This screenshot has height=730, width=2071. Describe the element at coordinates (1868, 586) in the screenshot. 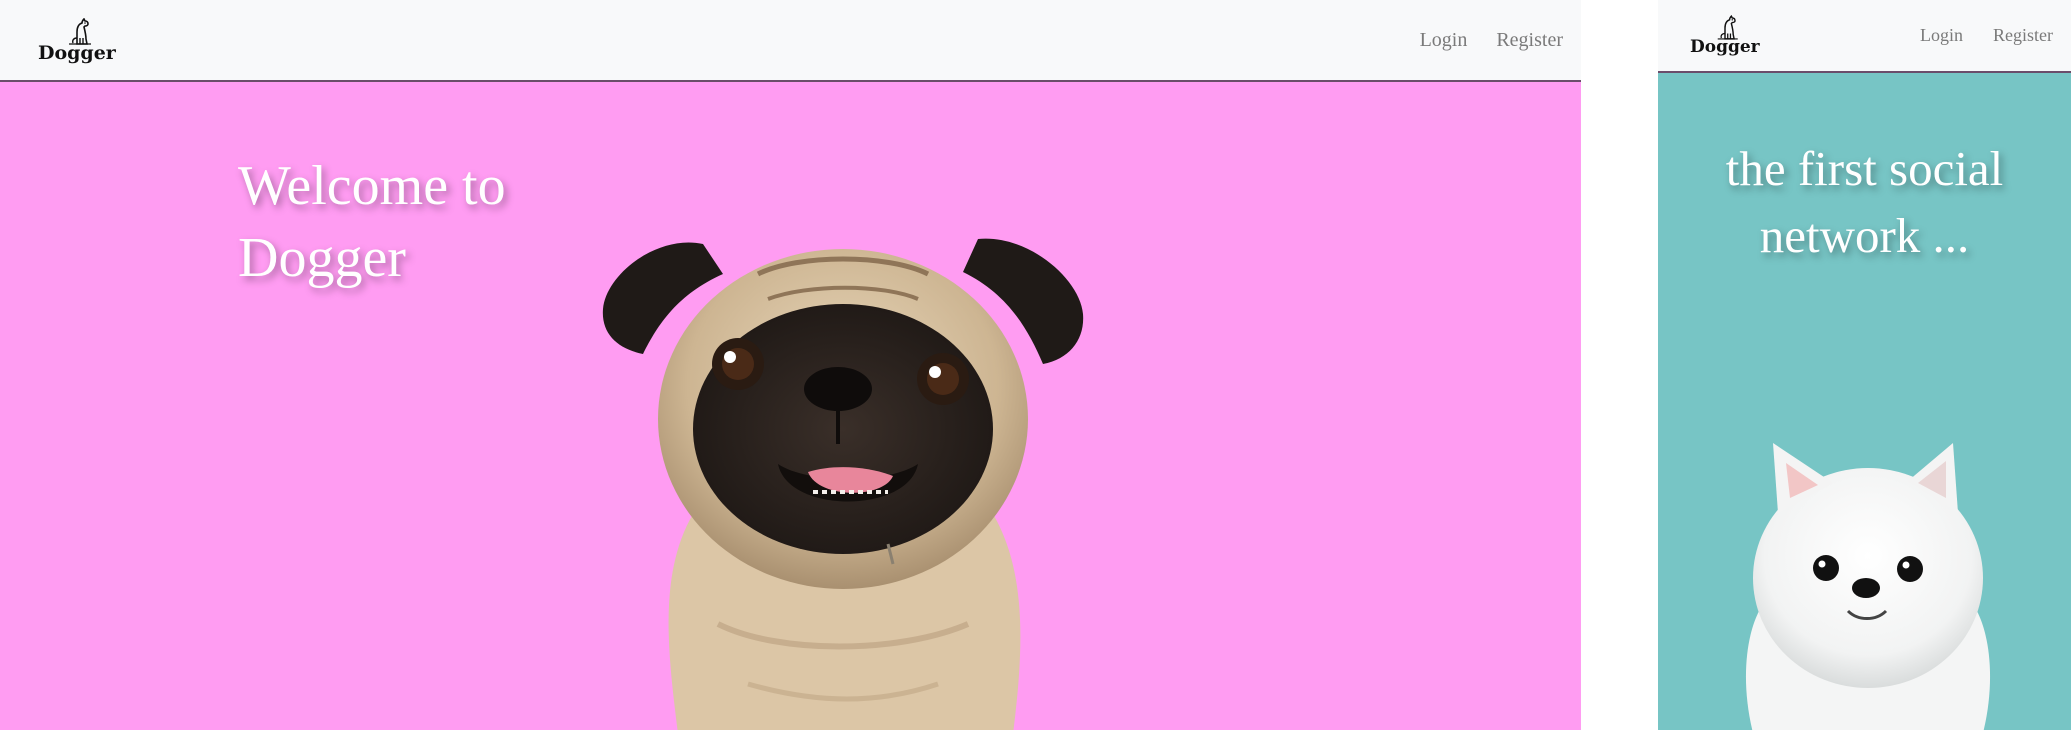

I see `pomeranian-dog-image` at that location.